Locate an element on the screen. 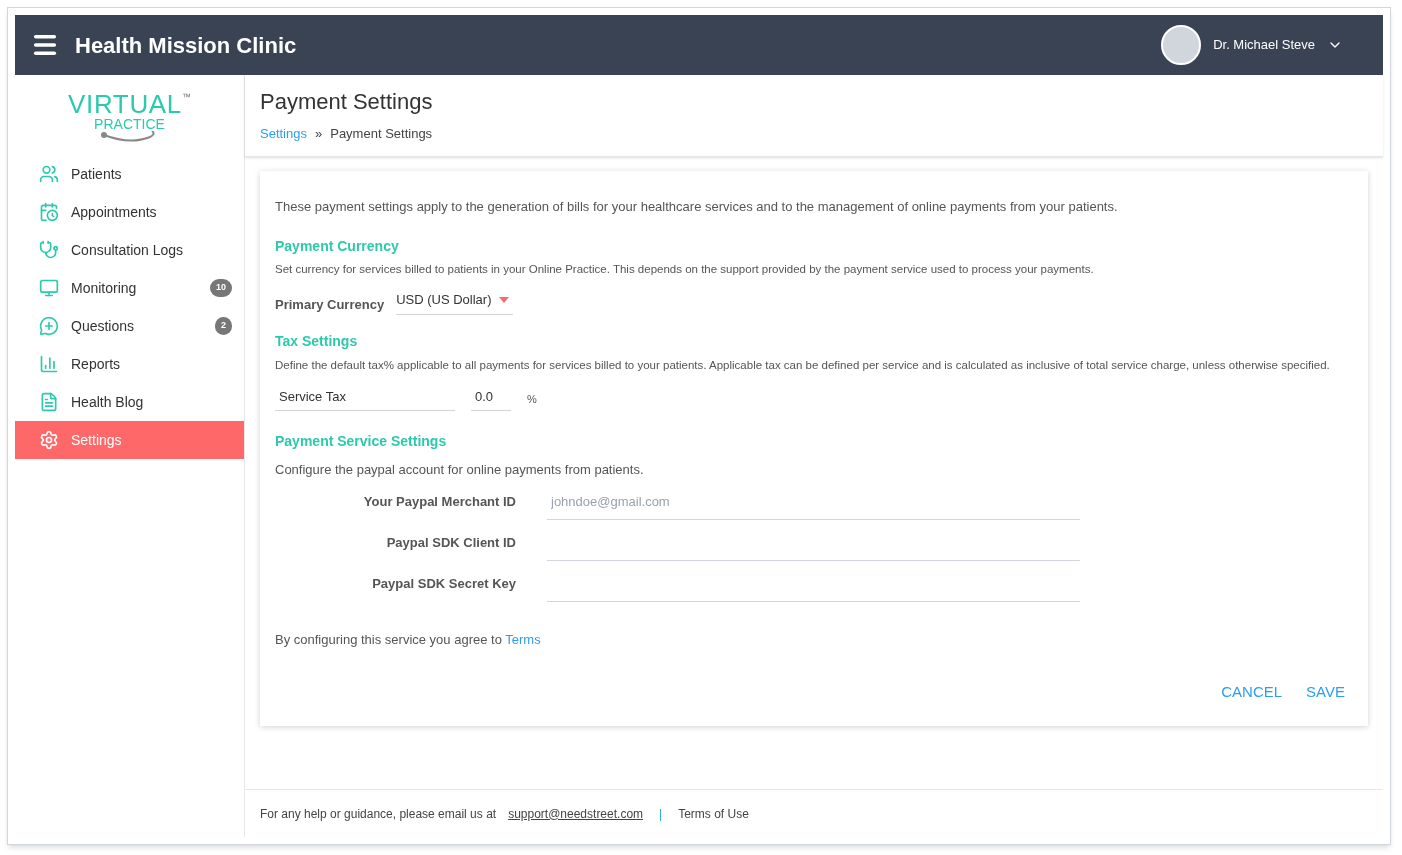  count-badge: 10 is located at coordinates (221, 288).